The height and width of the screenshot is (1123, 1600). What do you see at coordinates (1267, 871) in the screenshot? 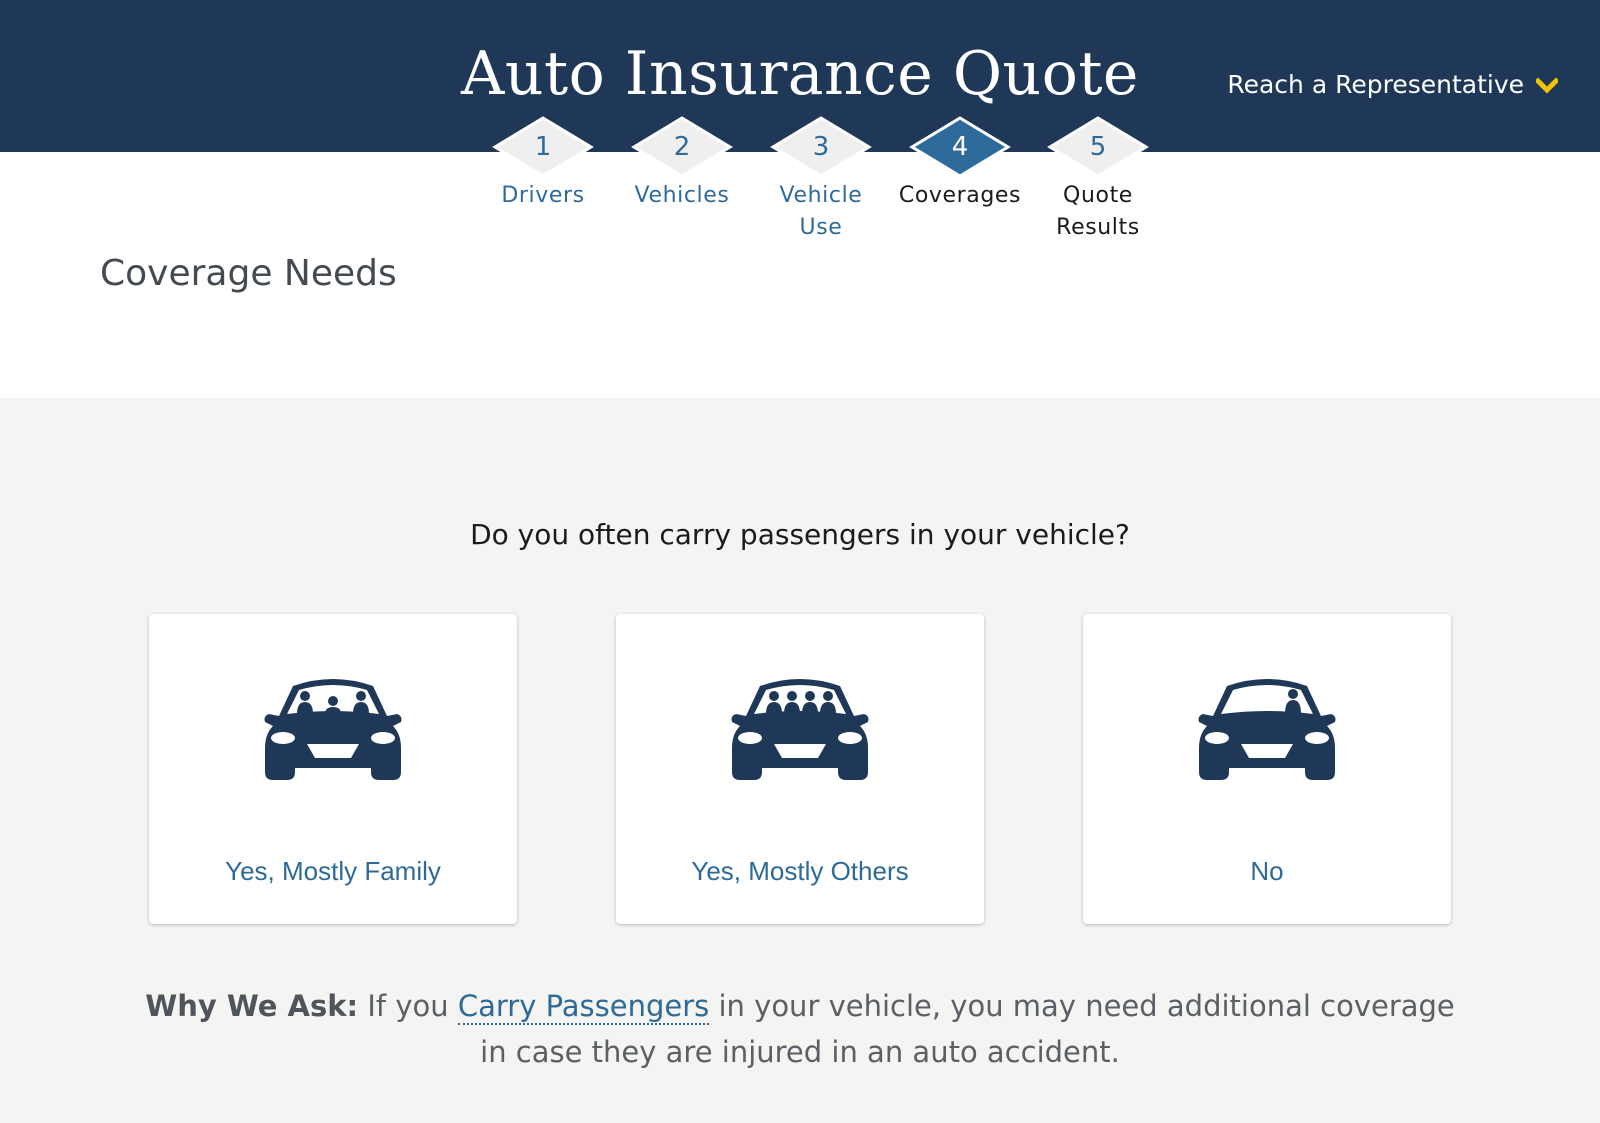
I see `option-label: No` at bounding box center [1267, 871].